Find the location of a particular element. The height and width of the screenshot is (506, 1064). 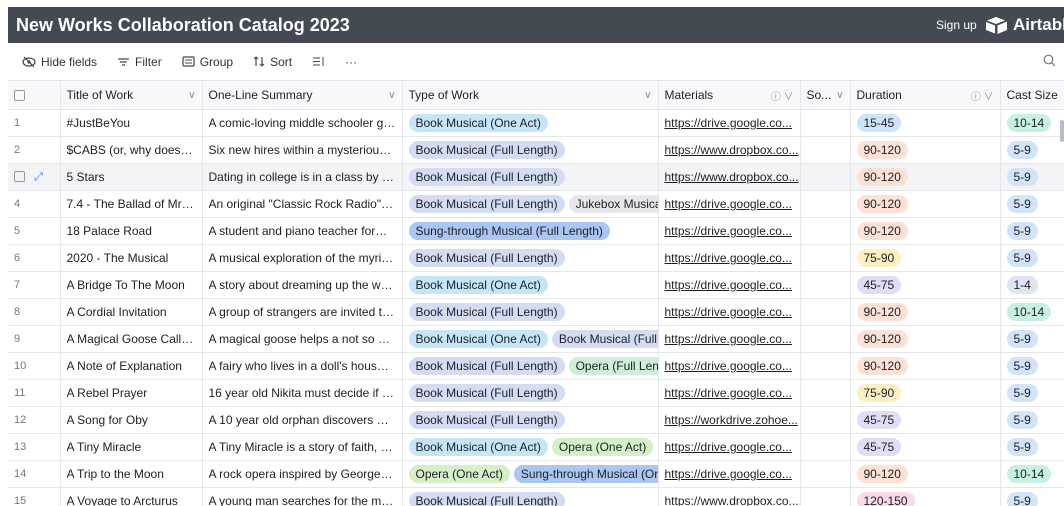

title-cell: A Trip to the Moon is located at coordinates (131, 474).